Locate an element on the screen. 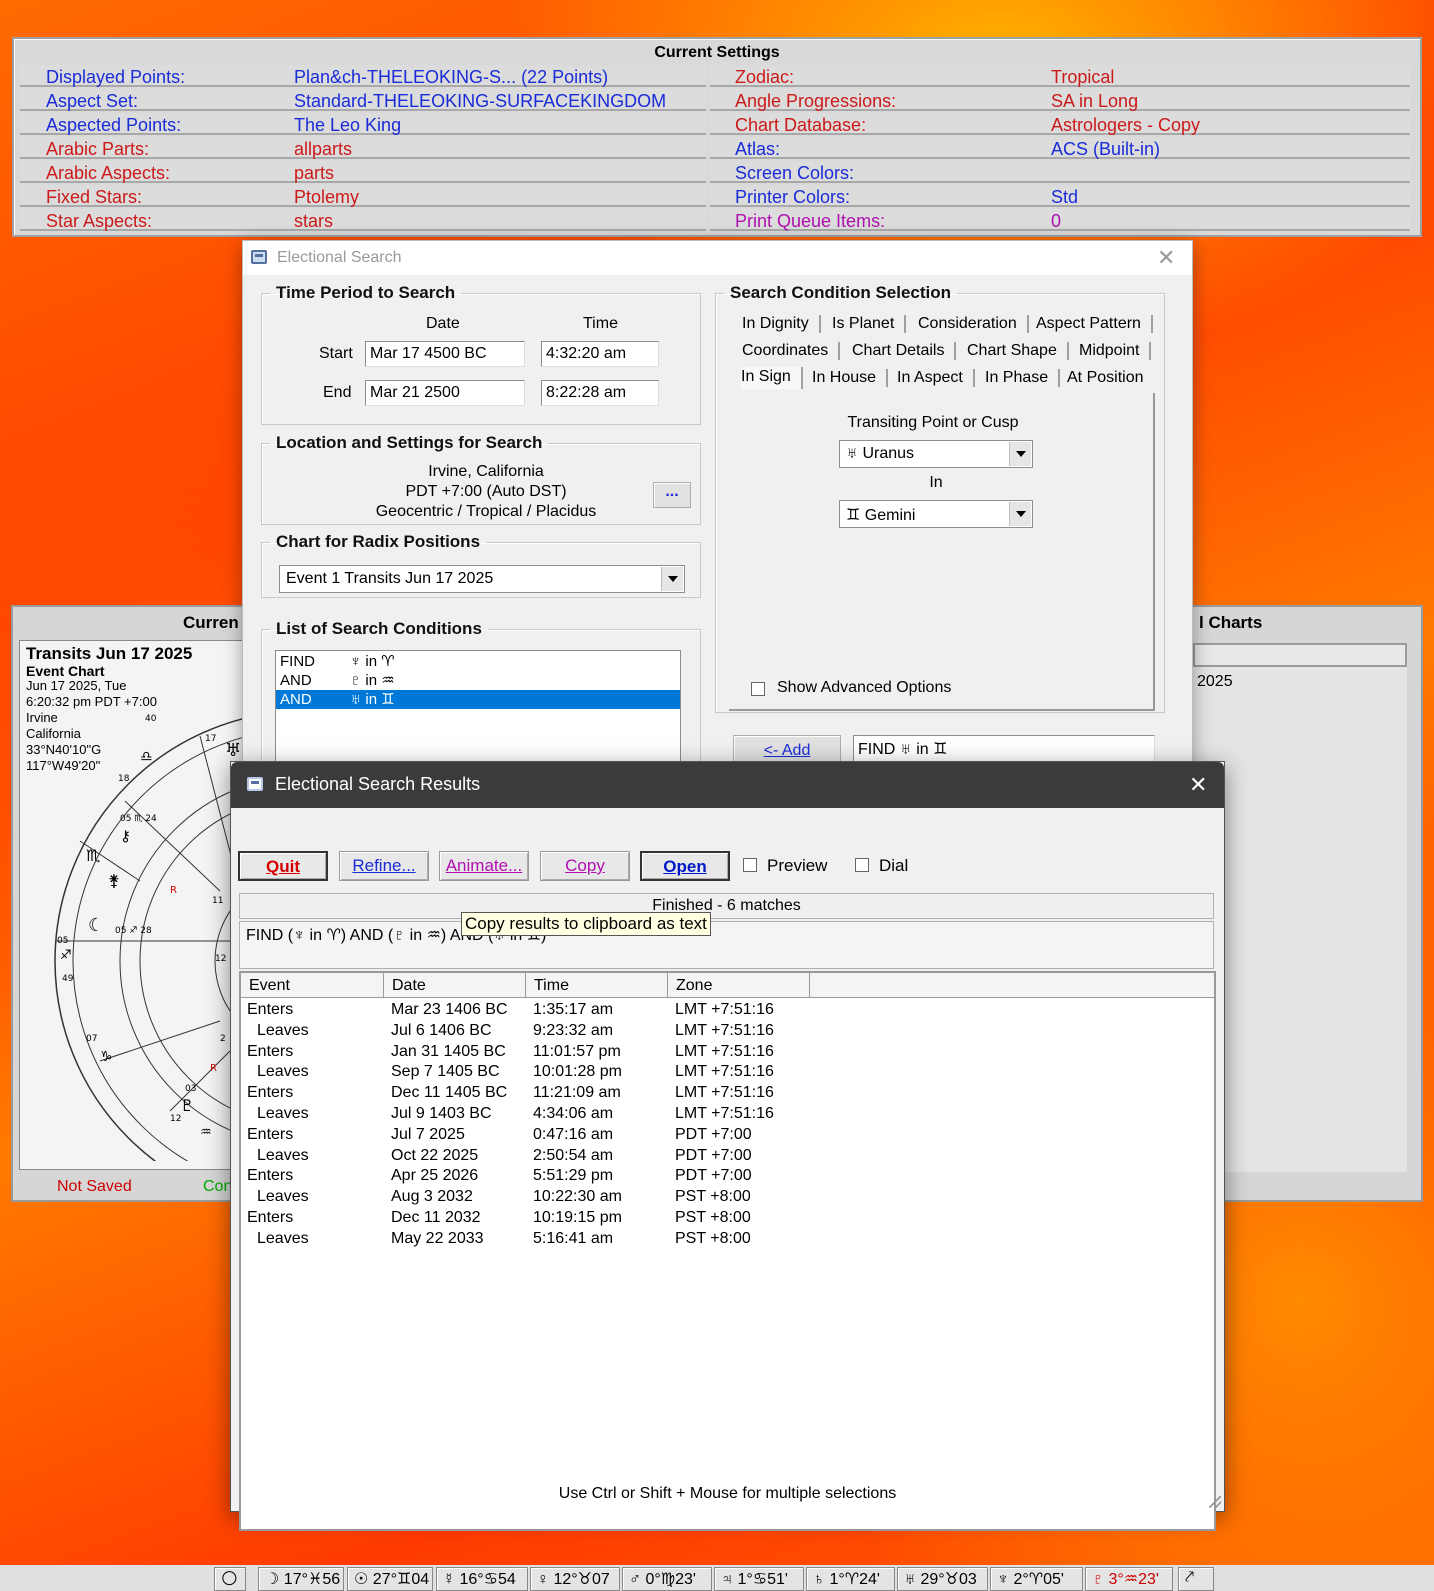  row-date: Aug 3 2032 is located at coordinates (432, 1197).